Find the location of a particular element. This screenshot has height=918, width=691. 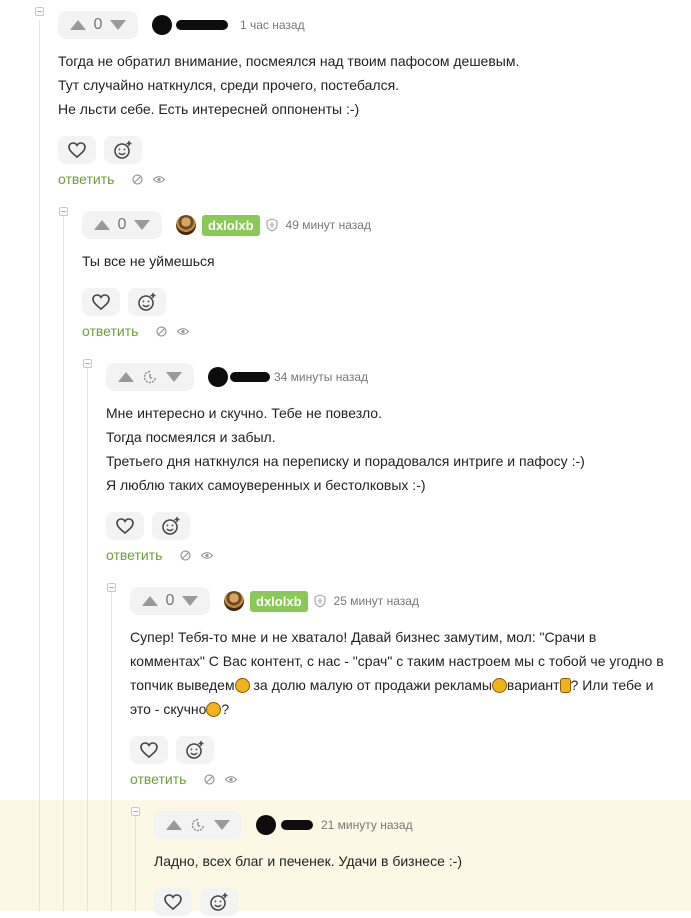

comment-time: 34 минуты назад is located at coordinates (321, 377).